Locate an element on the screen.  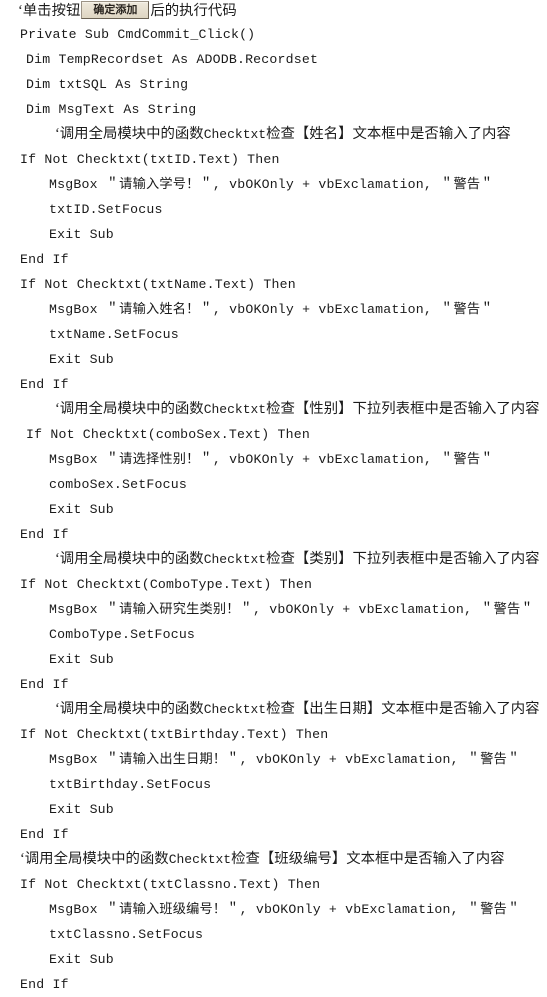
code-line: If Not Checktxt(txtName.Text) Then is located at coordinates (158, 284).